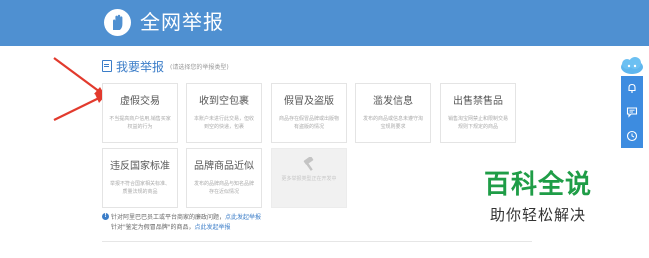  What do you see at coordinates (223, 188) in the screenshot?
I see `card-description: 发布的品牌商品与知名品牌存在近似情况` at bounding box center [223, 188].